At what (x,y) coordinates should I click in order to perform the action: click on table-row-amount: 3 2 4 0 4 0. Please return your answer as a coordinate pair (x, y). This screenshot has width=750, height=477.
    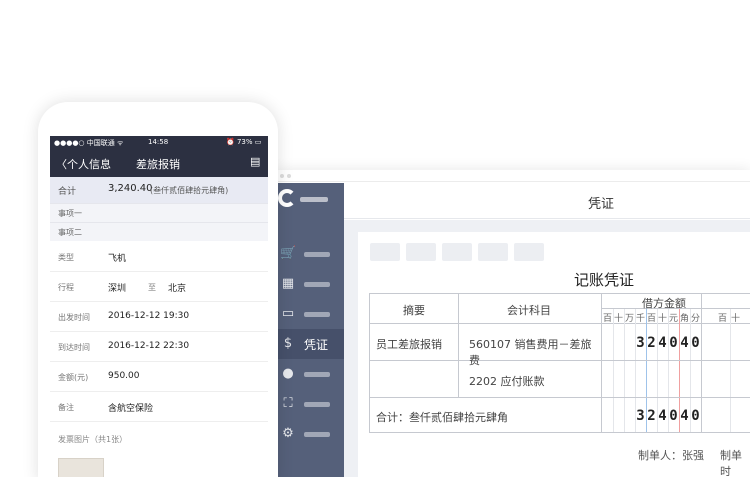
    Looking at the image, I should click on (676, 342).